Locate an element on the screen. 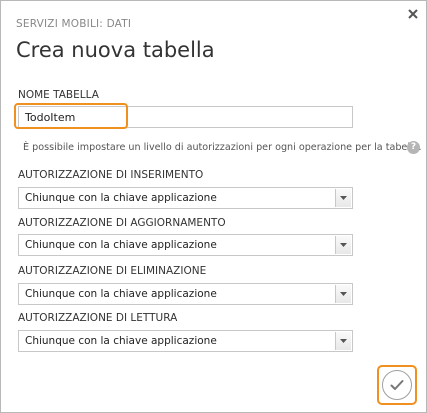 The height and width of the screenshot is (413, 427). read-permission-select: Chiunque con la chiave applicazione is located at coordinates (185, 341).